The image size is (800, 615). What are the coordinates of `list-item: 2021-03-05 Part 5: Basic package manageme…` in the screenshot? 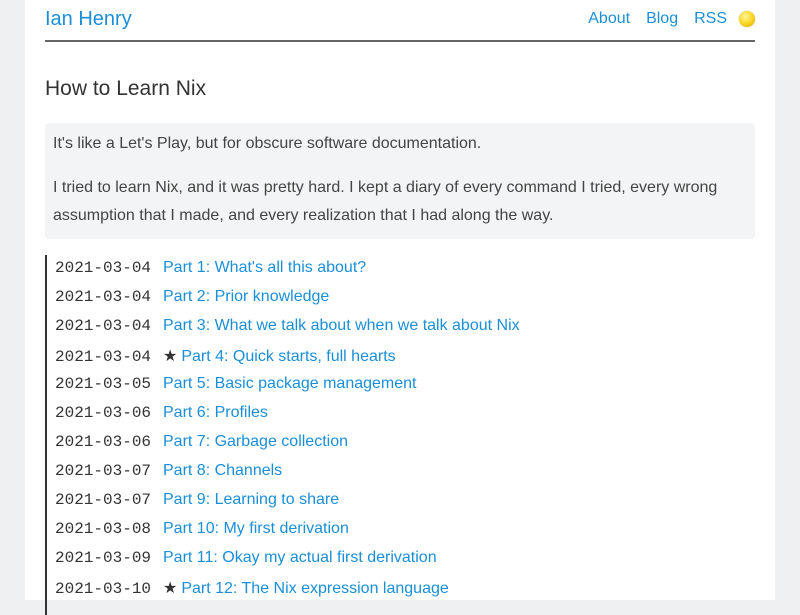 It's located at (235, 389).